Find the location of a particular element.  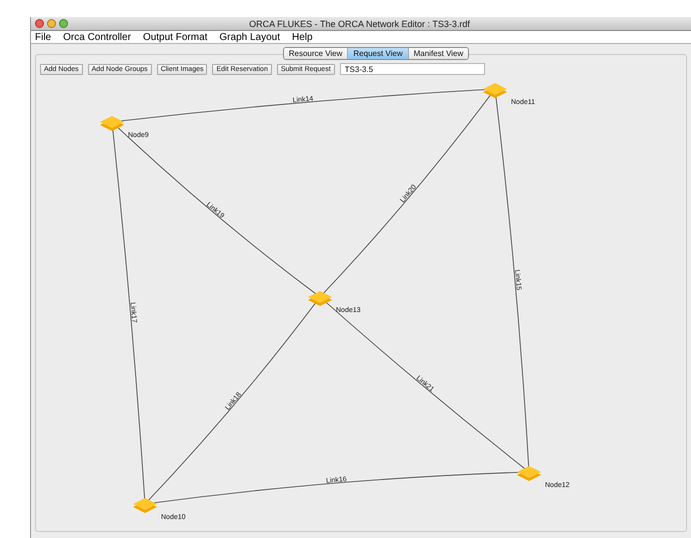

zoom-button is located at coordinates (63, 23).